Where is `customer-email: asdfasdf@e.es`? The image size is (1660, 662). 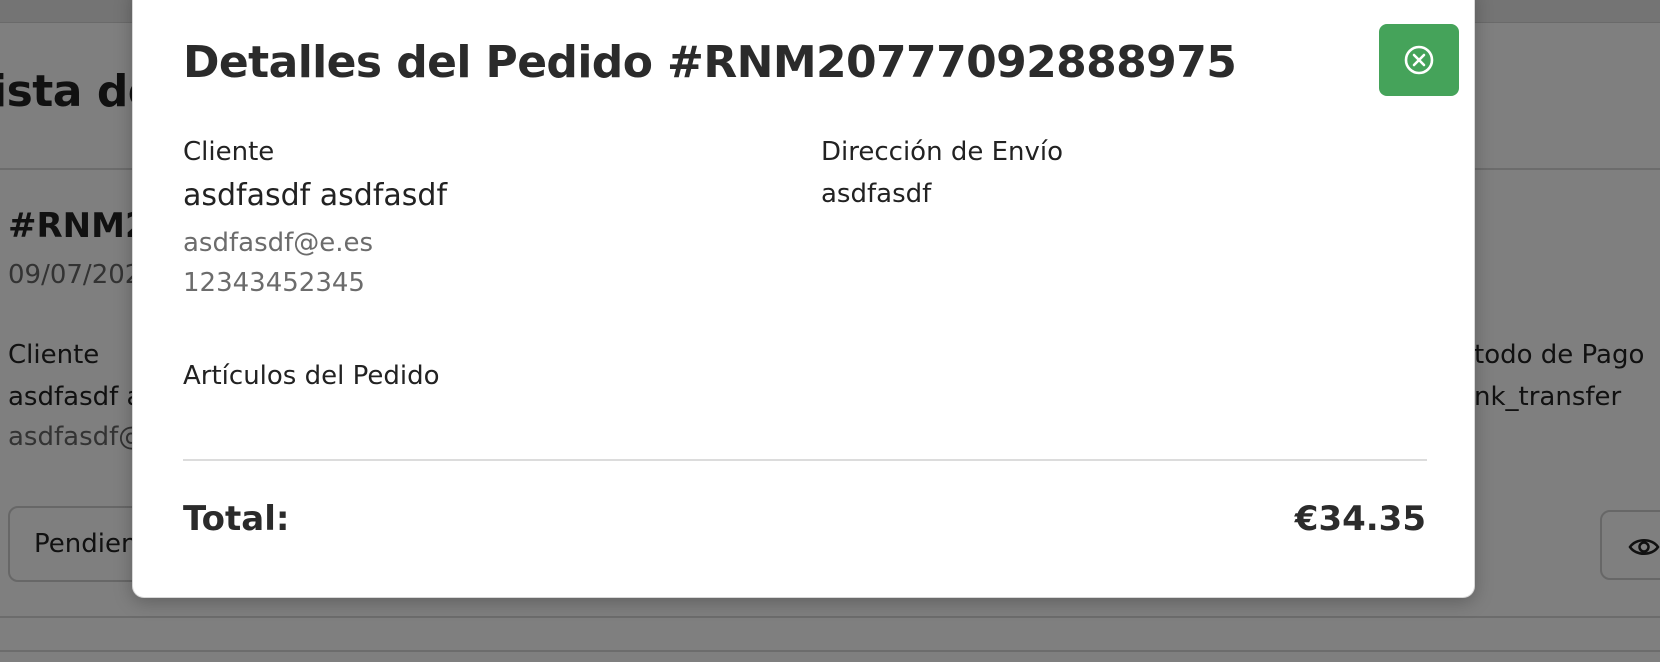 customer-email: asdfasdf@e.es is located at coordinates (278, 243).